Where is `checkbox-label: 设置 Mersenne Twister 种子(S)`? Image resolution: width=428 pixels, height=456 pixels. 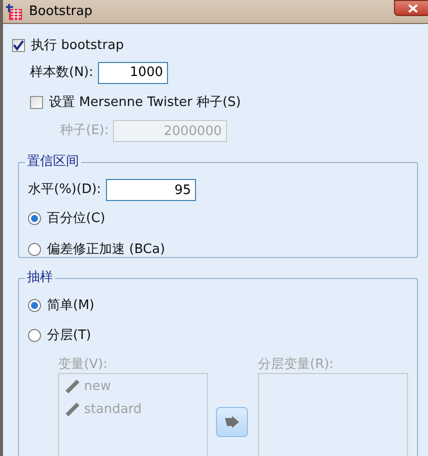 checkbox-label: 设置 Mersenne Twister 种子(S) is located at coordinates (145, 103).